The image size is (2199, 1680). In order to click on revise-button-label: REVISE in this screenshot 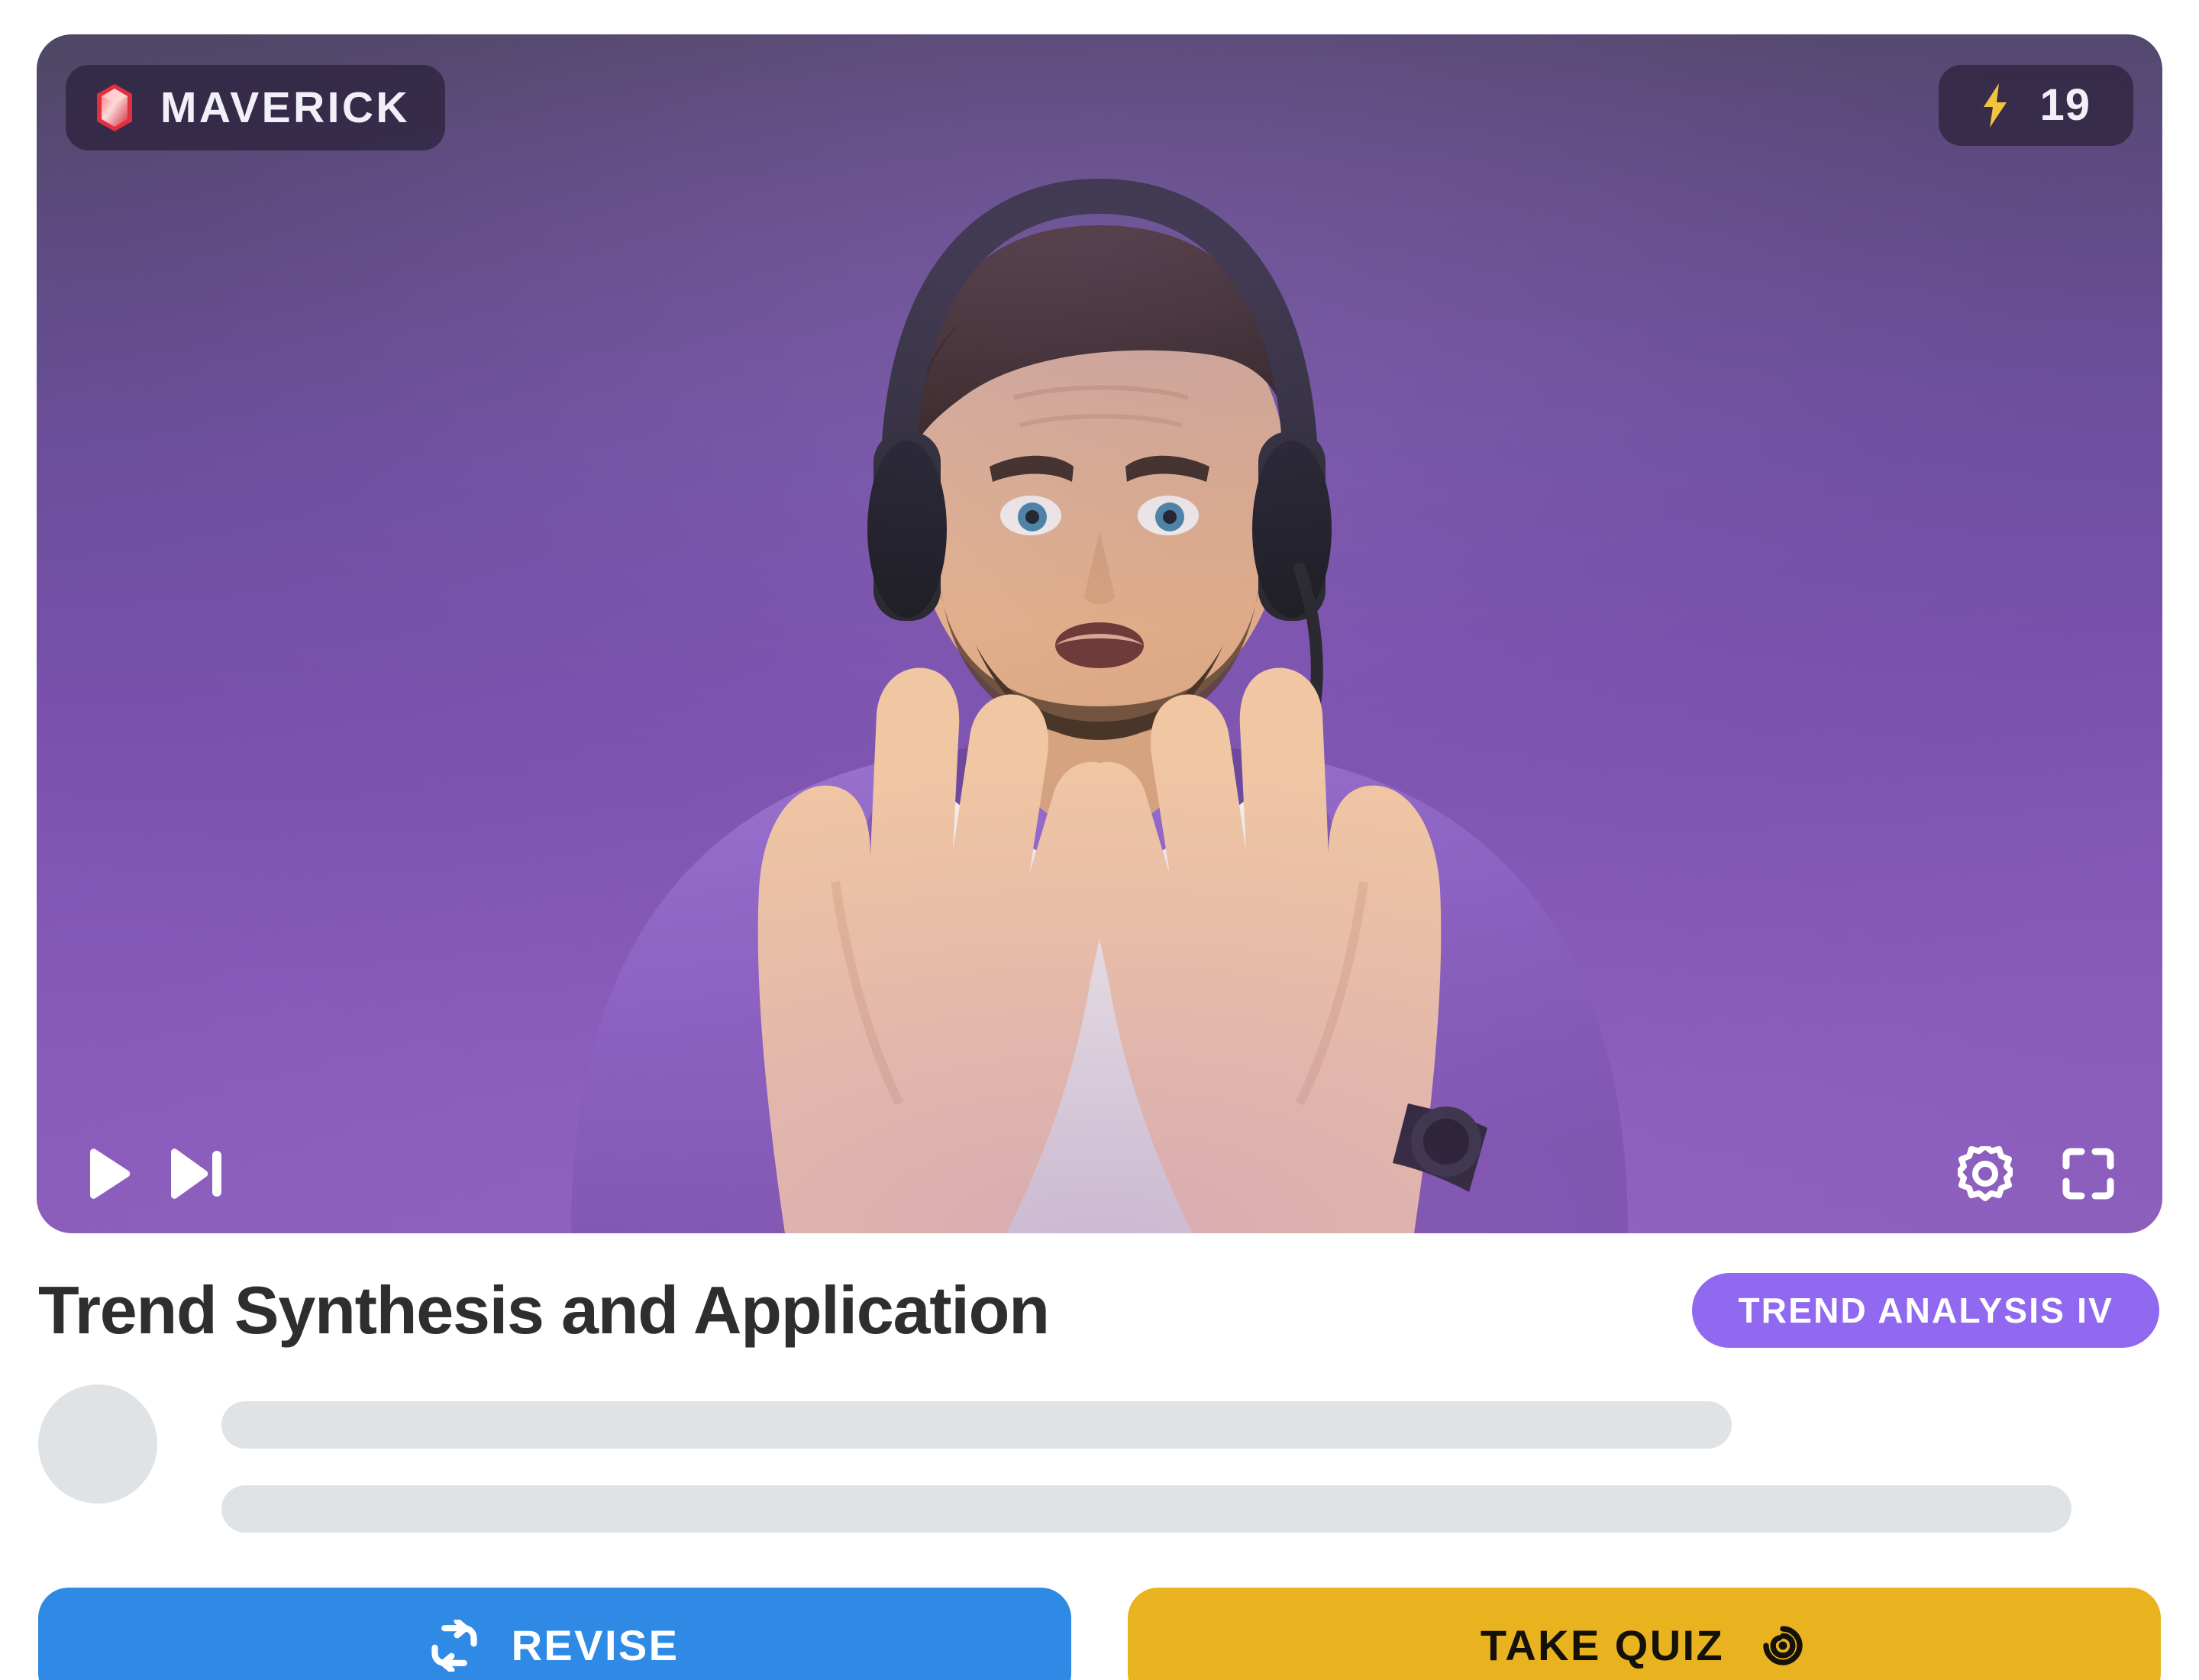, I will do `click(596, 1645)`.